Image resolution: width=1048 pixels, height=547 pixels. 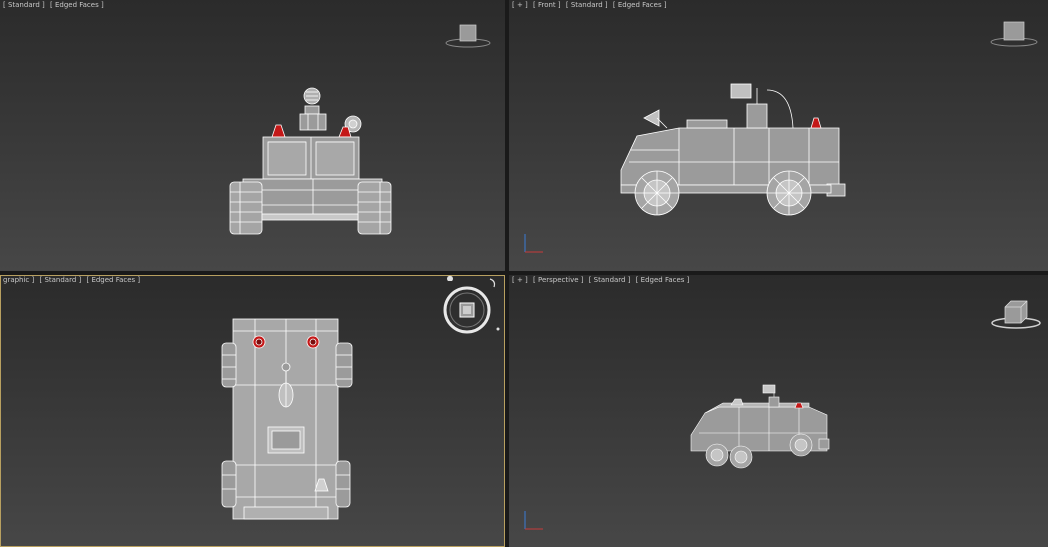 What do you see at coordinates (287, 419) in the screenshot?
I see `vehicle-top-view` at bounding box center [287, 419].